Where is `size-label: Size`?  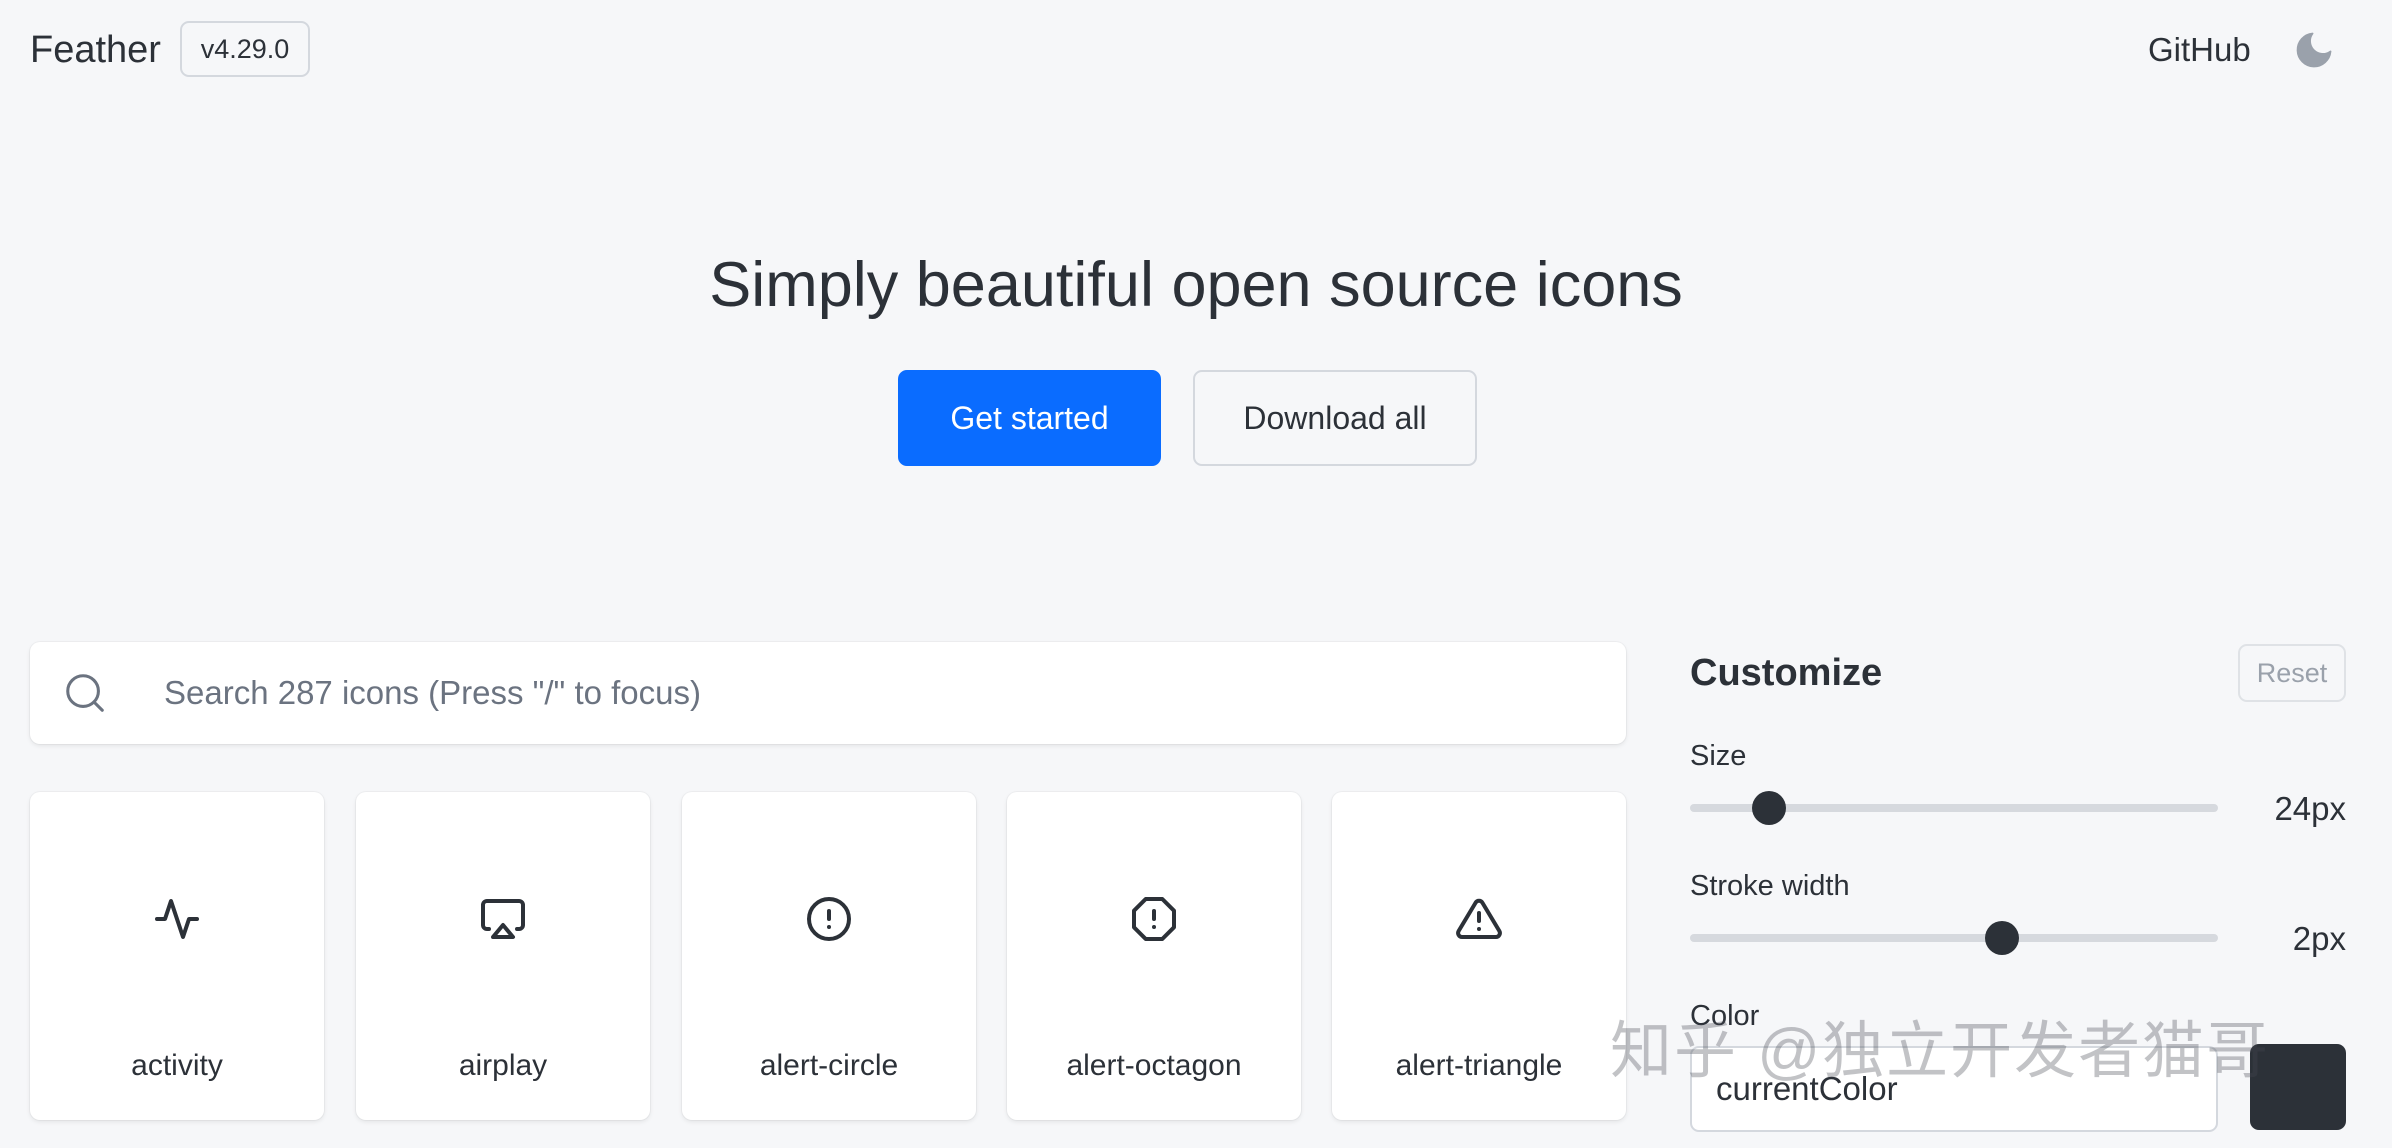
size-label: Size is located at coordinates (1718, 756).